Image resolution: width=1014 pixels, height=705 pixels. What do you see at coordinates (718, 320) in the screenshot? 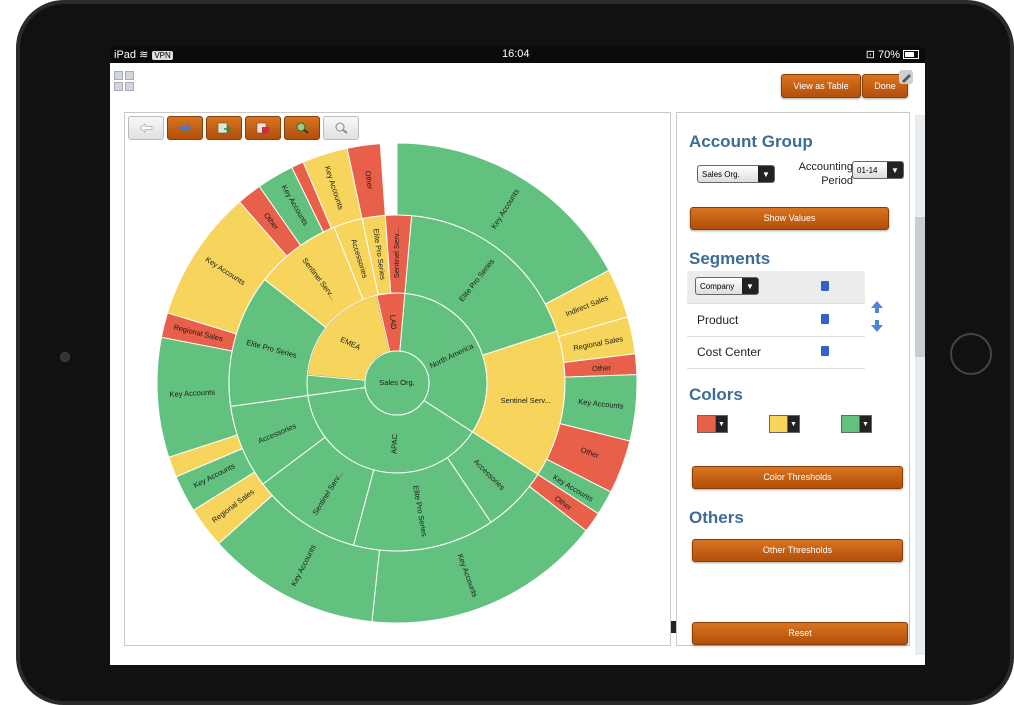
I see `segment-label-product: Product` at bounding box center [718, 320].